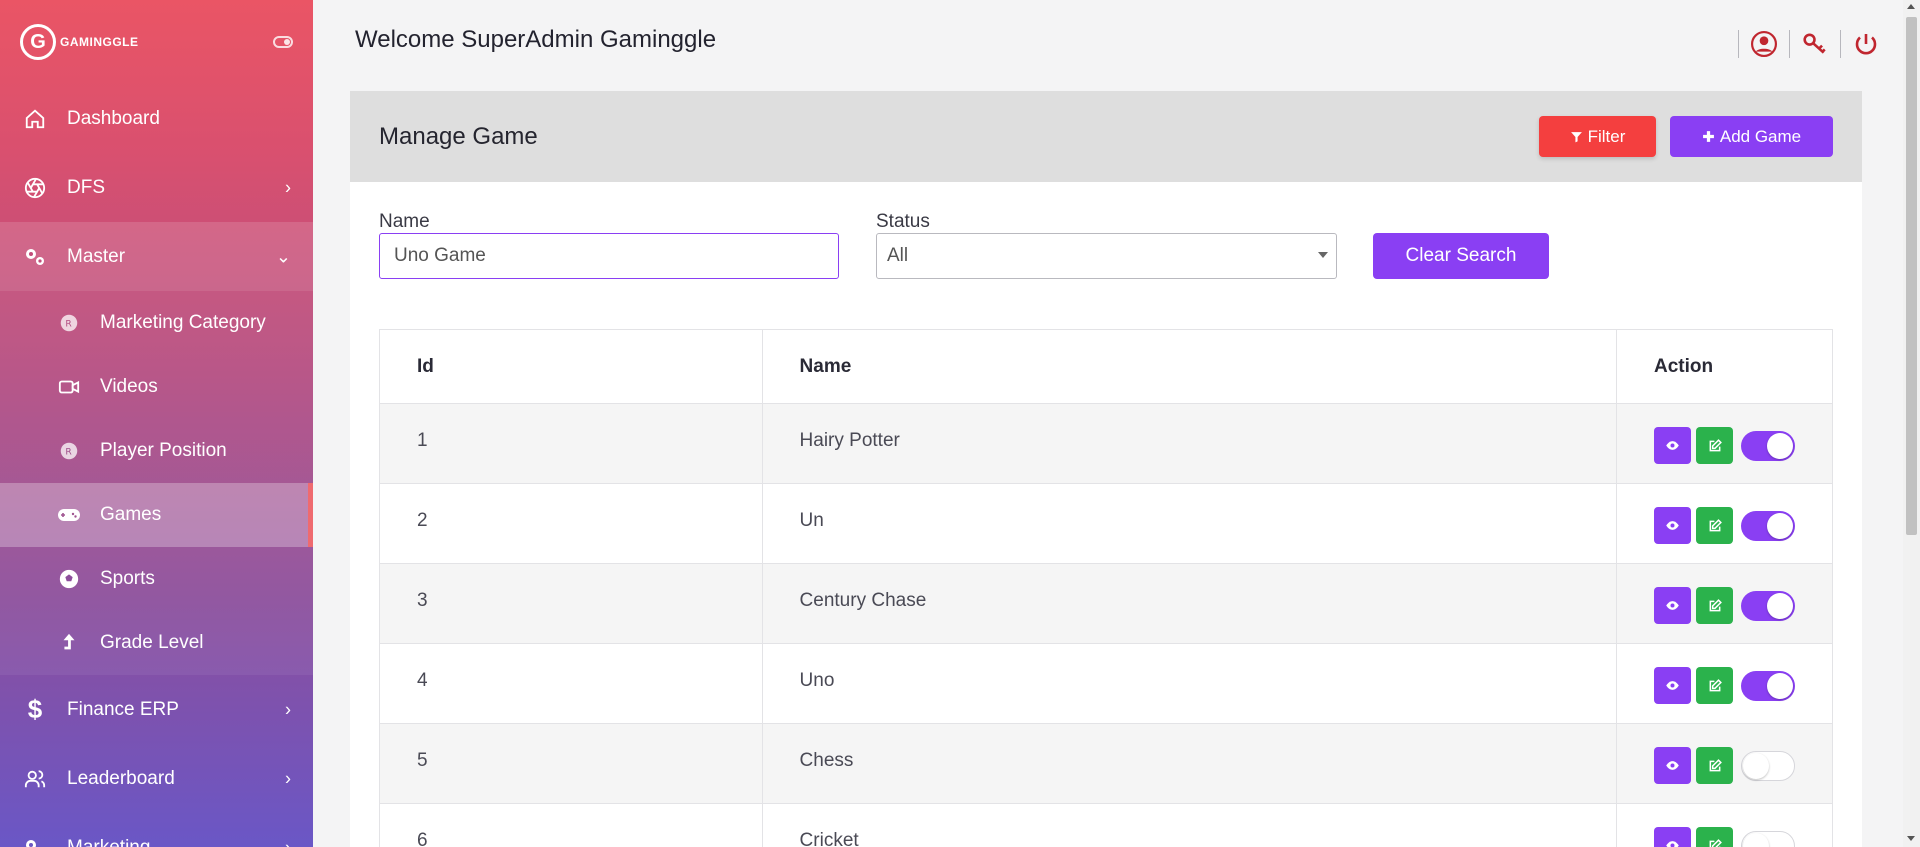  What do you see at coordinates (1576, 137) in the screenshot?
I see `filter-icon` at bounding box center [1576, 137].